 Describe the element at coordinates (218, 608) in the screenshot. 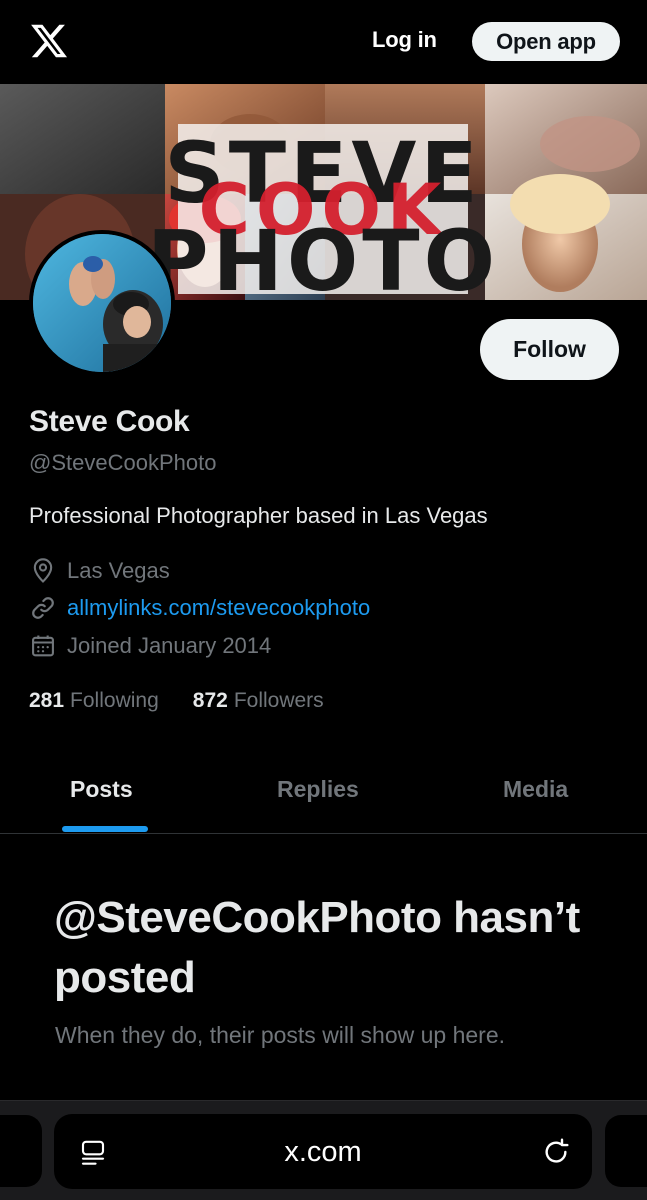

I see `website-link: allmylinks.com/stevecookphoto` at that location.